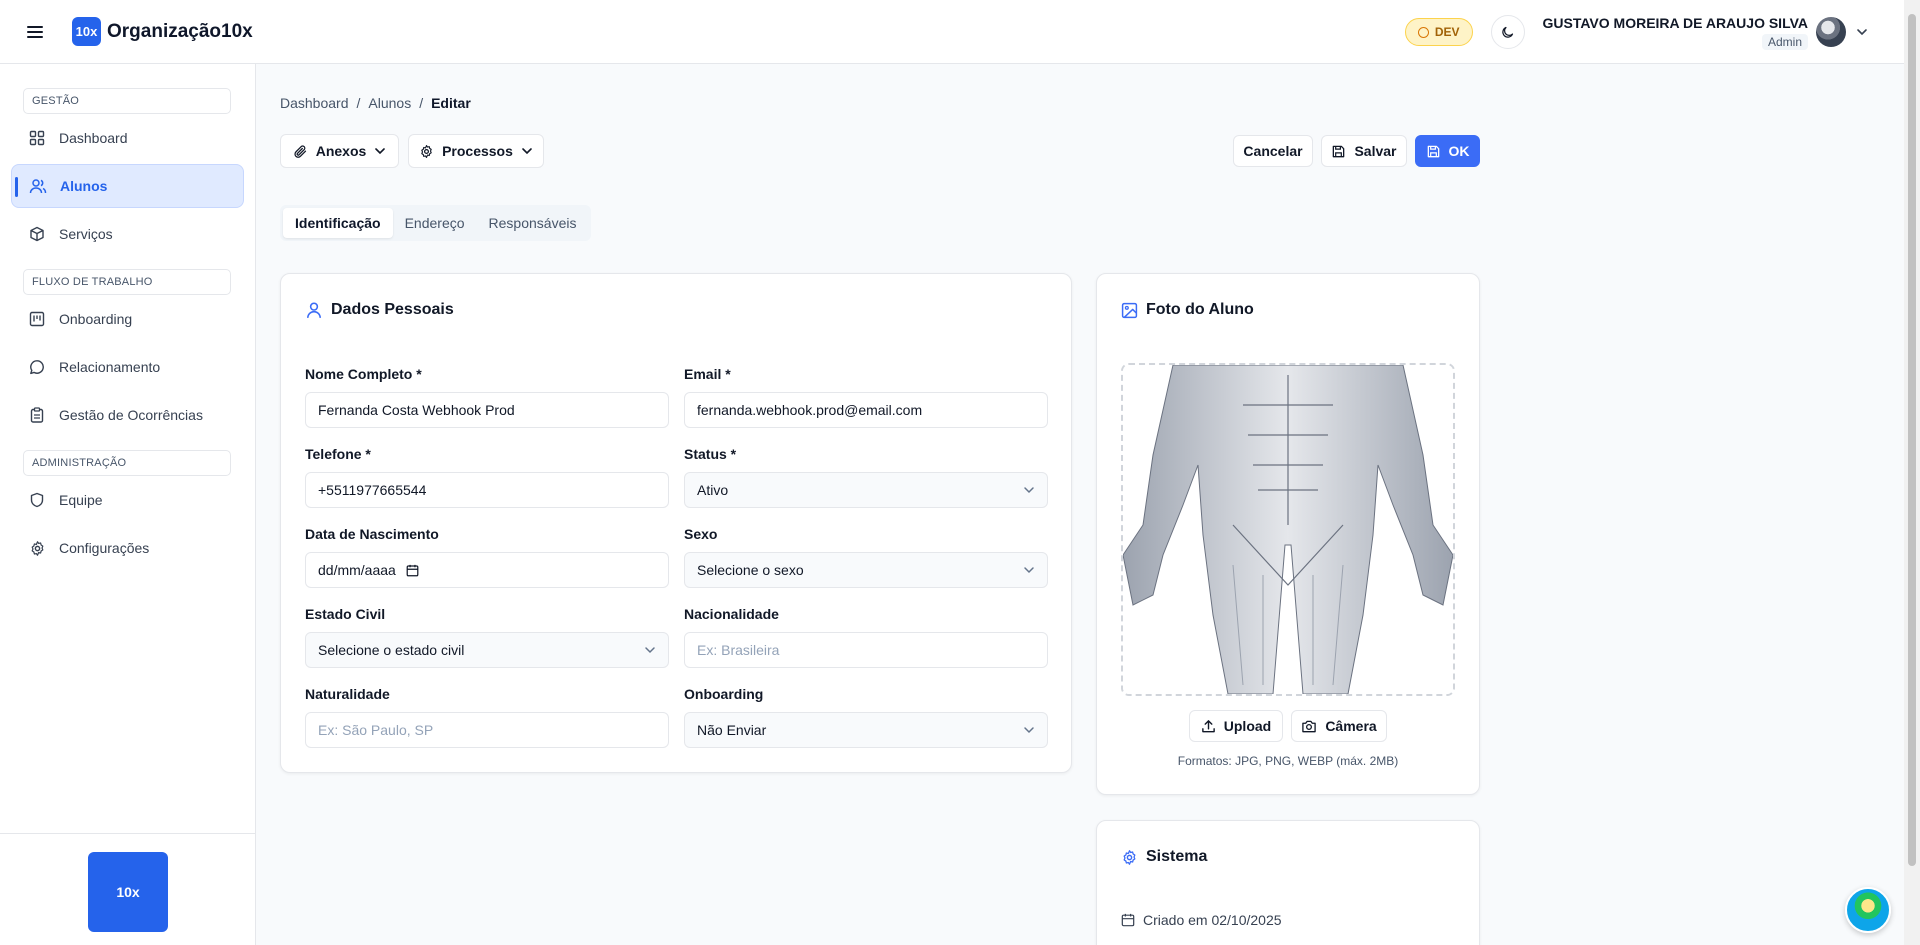 Image resolution: width=1920 pixels, height=945 pixels. What do you see at coordinates (1433, 151) in the screenshot?
I see `save-icon` at bounding box center [1433, 151].